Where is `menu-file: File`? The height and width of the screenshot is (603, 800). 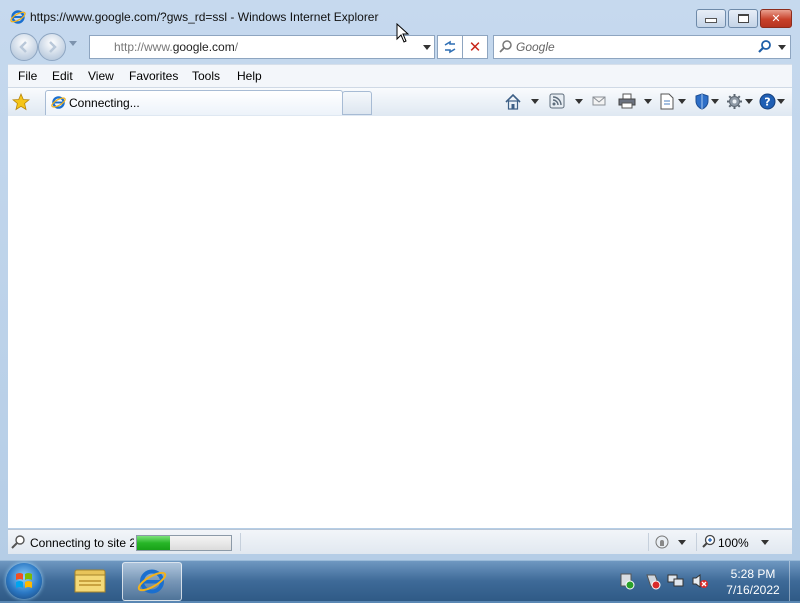
menu-file: File is located at coordinates (27, 76).